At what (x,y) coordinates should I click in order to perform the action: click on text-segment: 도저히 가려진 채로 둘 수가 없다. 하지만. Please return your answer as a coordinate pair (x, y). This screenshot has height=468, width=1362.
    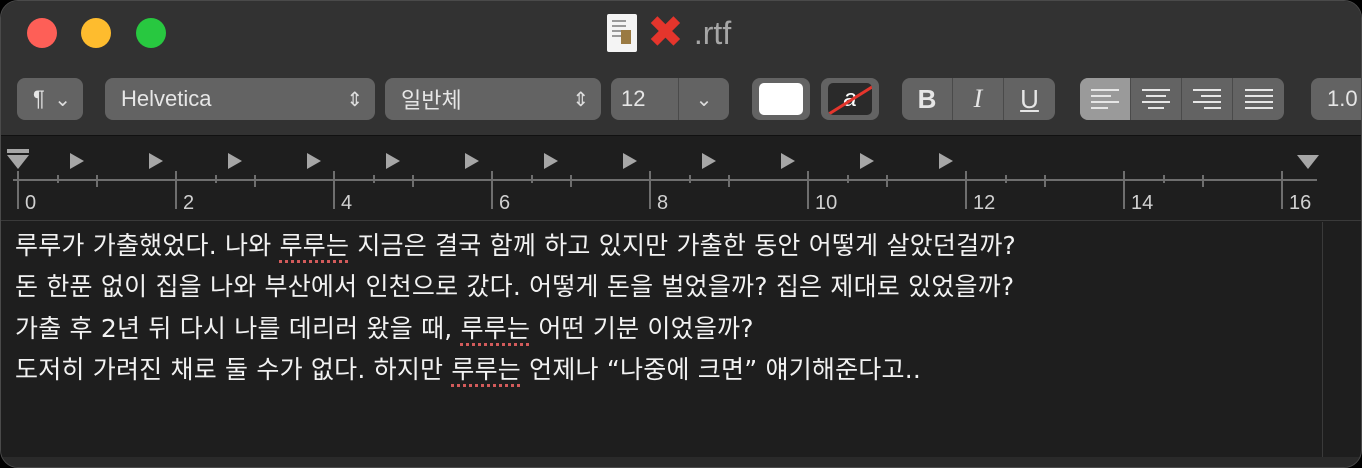
    Looking at the image, I should click on (233, 369).